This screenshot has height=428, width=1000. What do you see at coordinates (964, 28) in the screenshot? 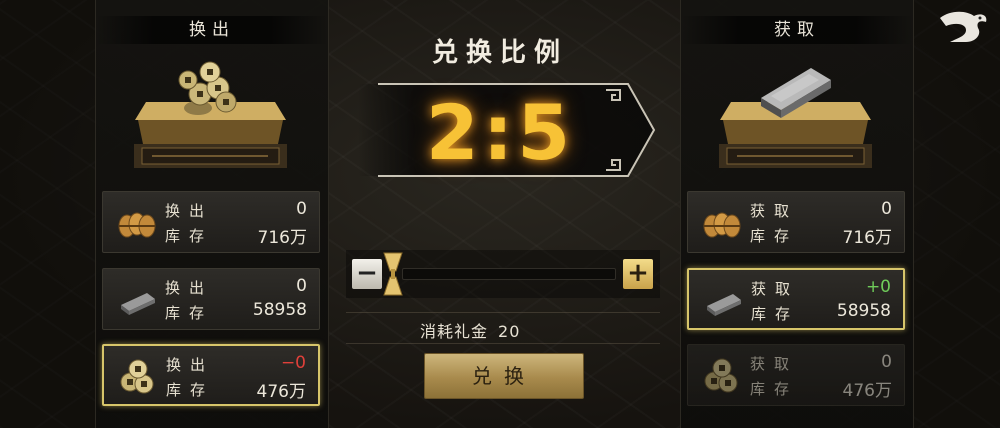
I see `dragon-back-icon` at bounding box center [964, 28].